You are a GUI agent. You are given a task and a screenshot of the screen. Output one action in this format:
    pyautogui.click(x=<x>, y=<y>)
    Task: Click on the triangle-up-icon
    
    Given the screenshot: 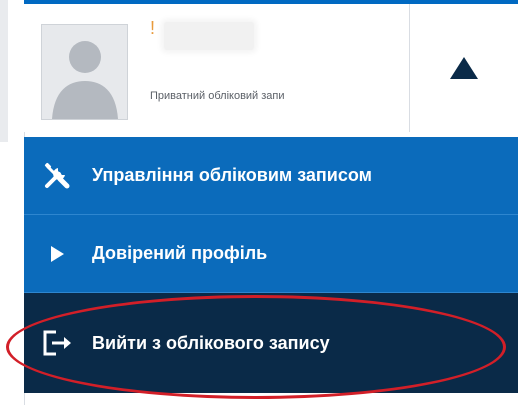 What is the action you would take?
    pyautogui.click(x=464, y=68)
    